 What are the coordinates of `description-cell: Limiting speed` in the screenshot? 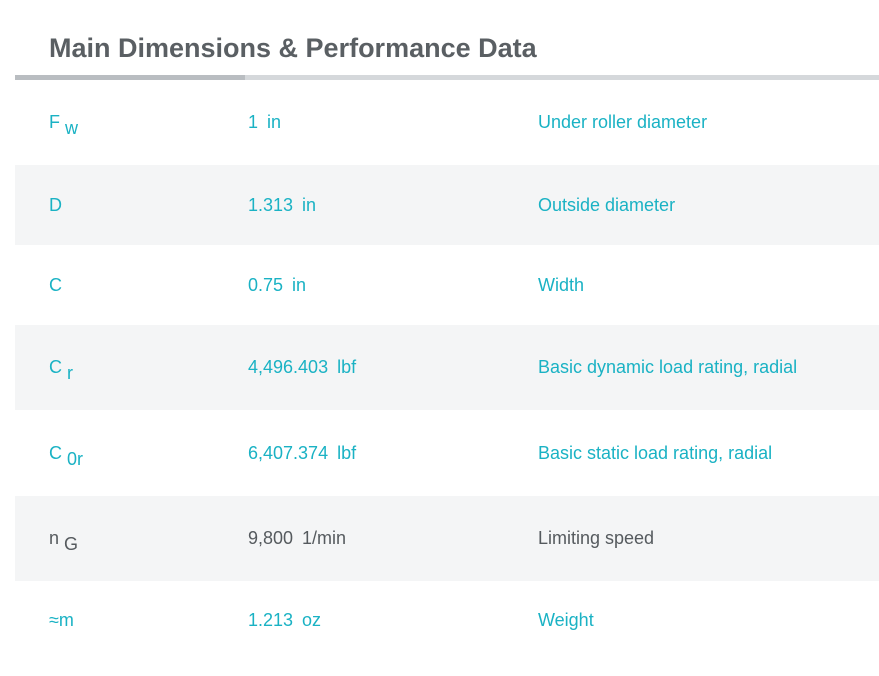 It's located at (596, 538).